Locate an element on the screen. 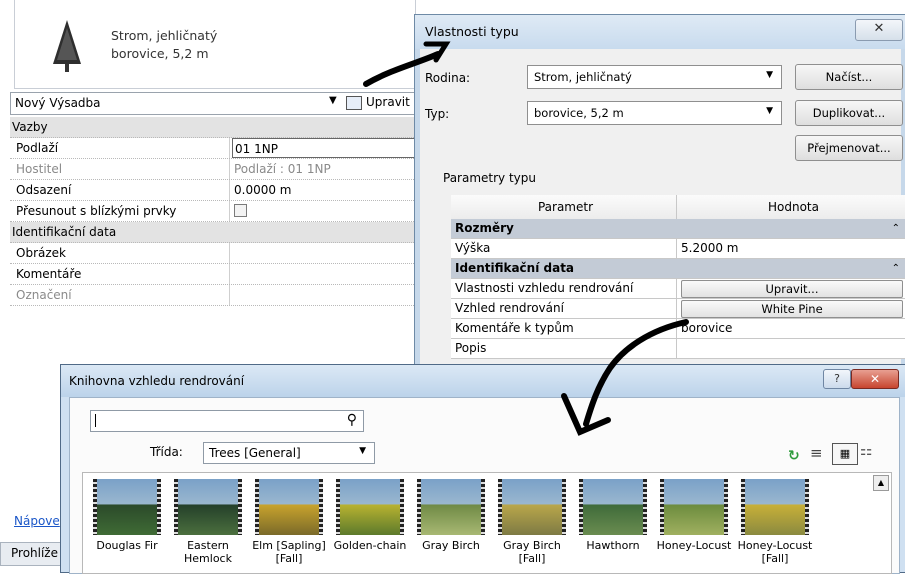 The width and height of the screenshot is (905, 574). parameter-value-button: White Pine is located at coordinates (792, 309).